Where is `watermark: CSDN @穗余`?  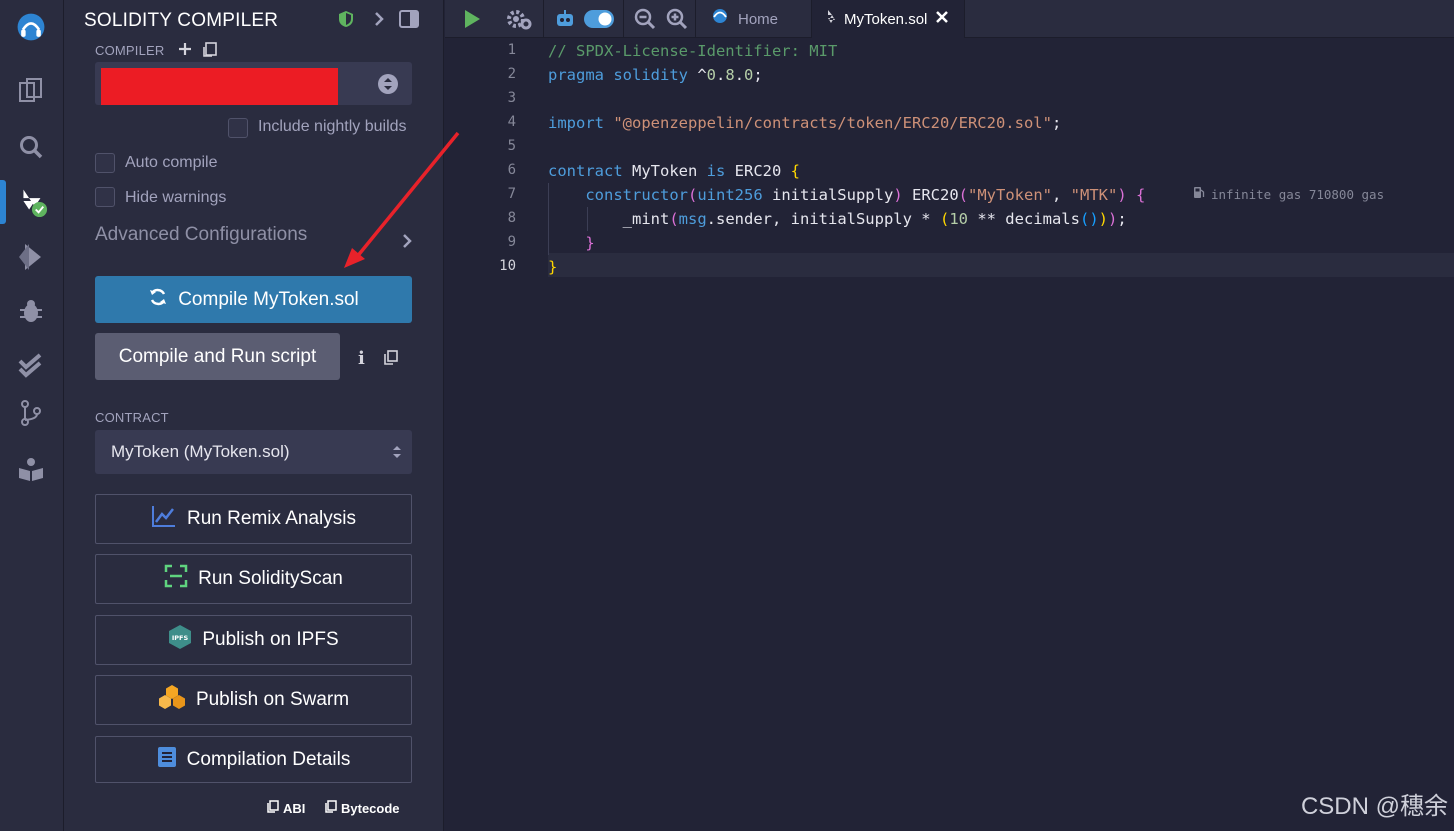
watermark: CSDN @穗余 is located at coordinates (1374, 806).